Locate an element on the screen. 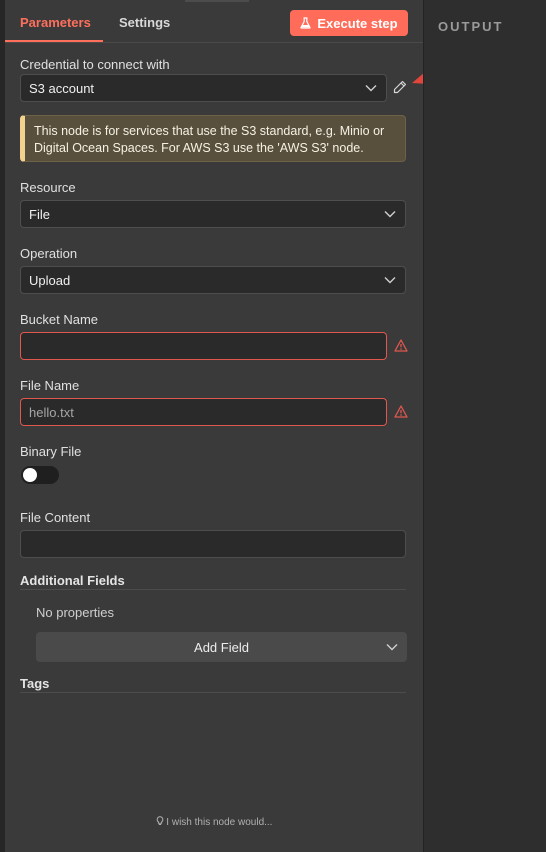  output-title: OUTPUT is located at coordinates (471, 26).